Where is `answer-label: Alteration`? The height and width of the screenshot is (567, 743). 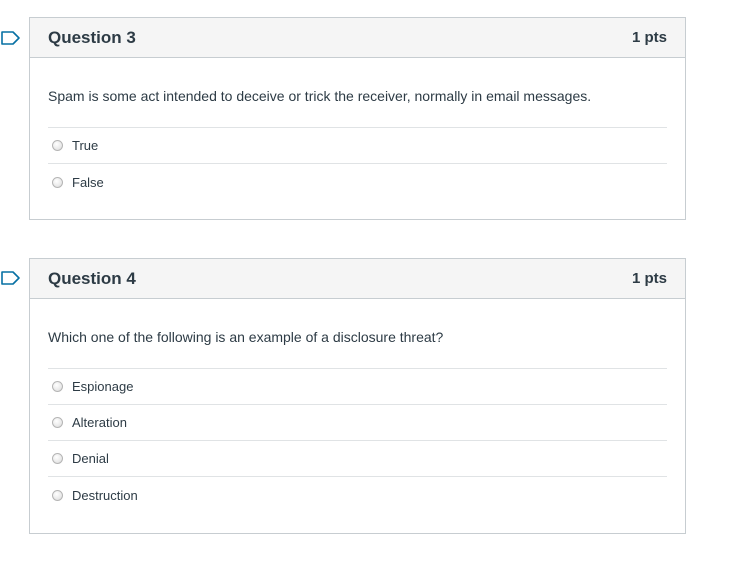 answer-label: Alteration is located at coordinates (99, 422).